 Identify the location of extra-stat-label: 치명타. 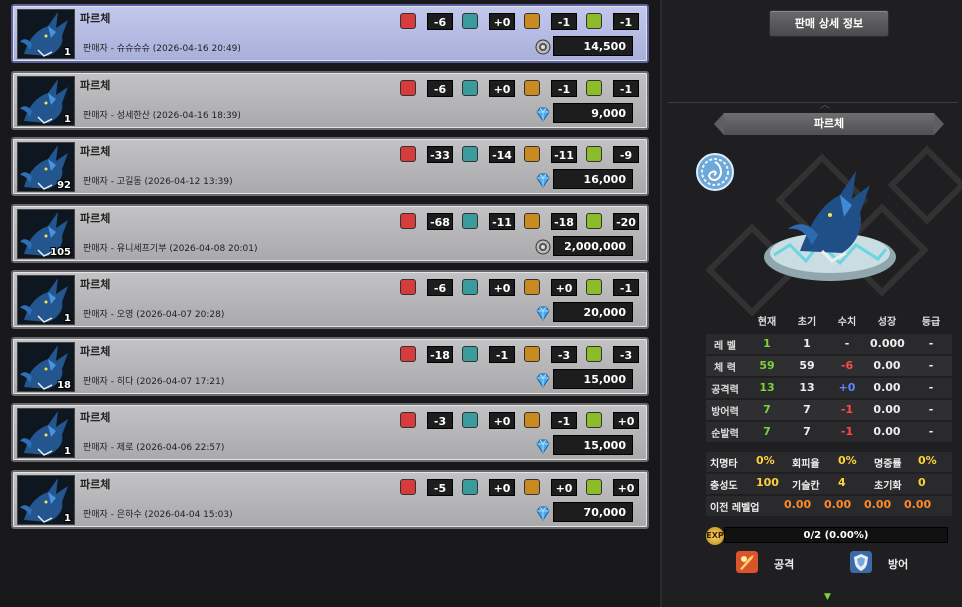
(724, 464).